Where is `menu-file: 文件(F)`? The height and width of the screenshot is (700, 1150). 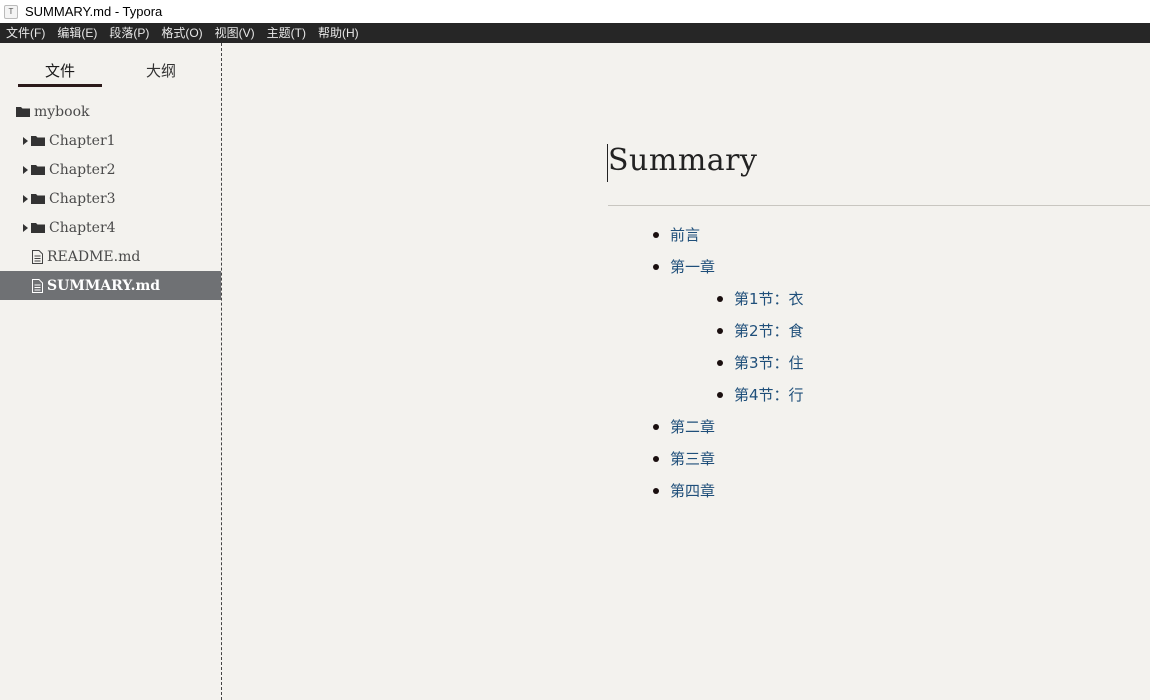
menu-file: 文件(F) is located at coordinates (25, 33).